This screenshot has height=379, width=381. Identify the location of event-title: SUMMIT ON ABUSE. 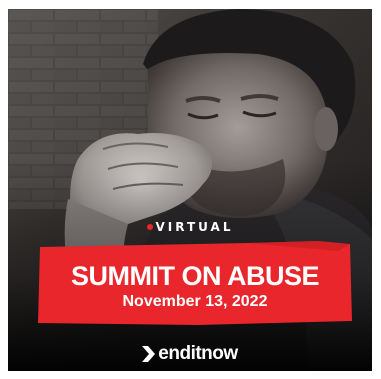
(195, 276).